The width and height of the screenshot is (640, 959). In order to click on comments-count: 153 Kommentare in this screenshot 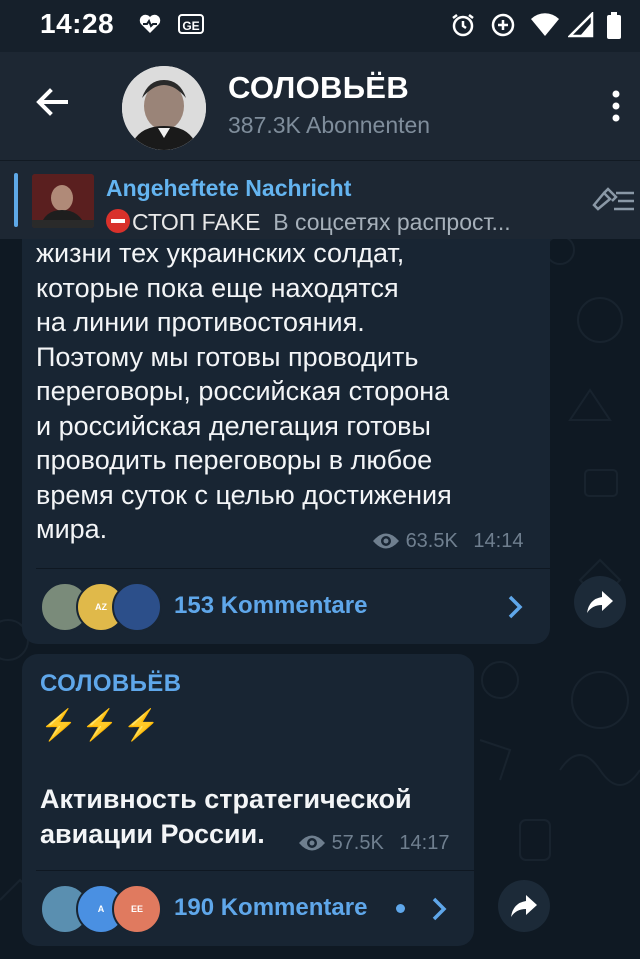, I will do `click(270, 606)`.